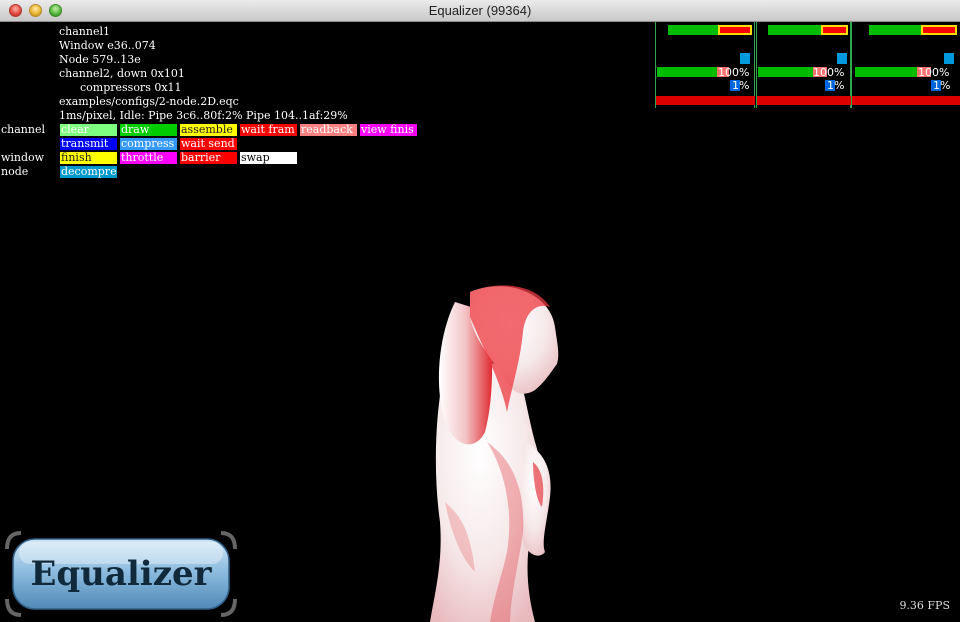  Describe the element at coordinates (149, 101) in the screenshot. I see `stat-config-file: examples/configs/2-node.2D.eqc` at that location.